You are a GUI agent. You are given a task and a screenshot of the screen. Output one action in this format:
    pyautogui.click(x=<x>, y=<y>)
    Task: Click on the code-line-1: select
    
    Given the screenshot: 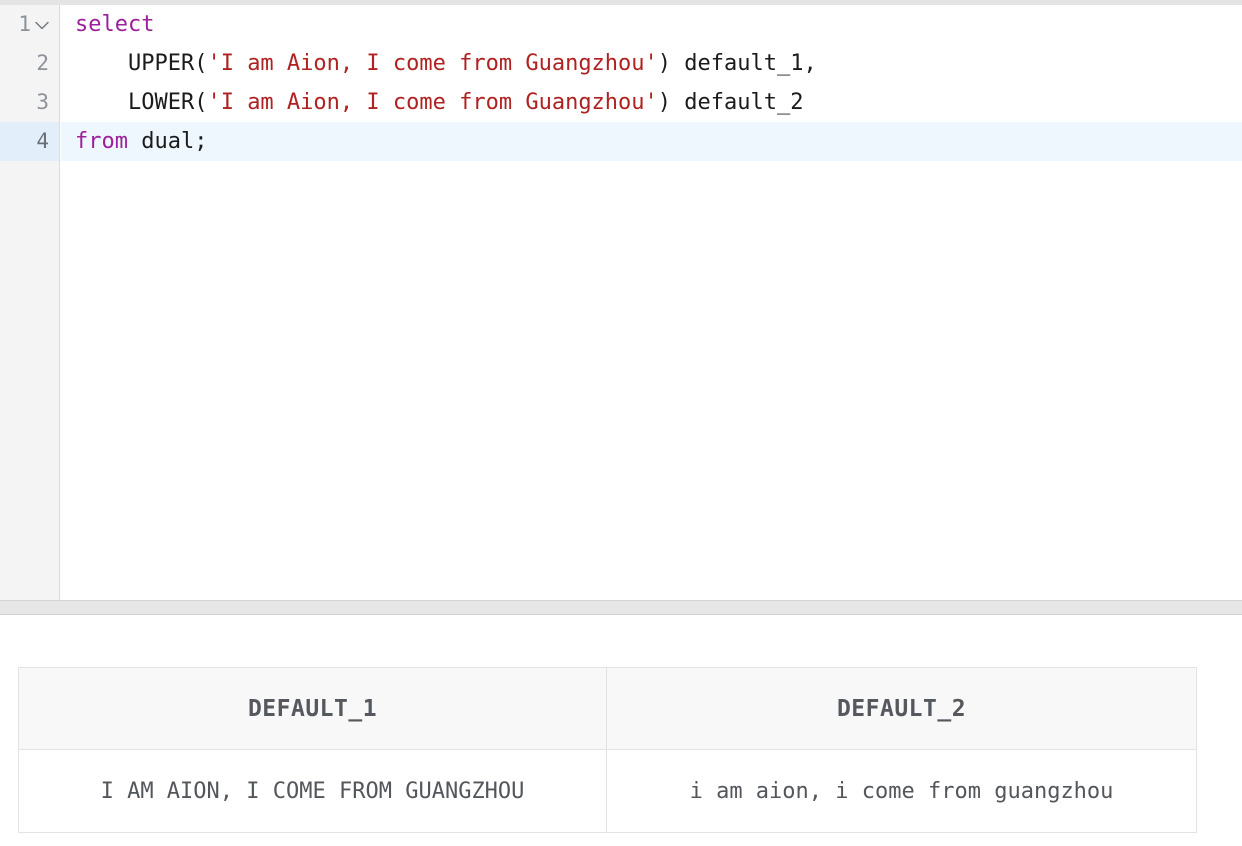 What is the action you would take?
    pyautogui.click(x=651, y=24)
    